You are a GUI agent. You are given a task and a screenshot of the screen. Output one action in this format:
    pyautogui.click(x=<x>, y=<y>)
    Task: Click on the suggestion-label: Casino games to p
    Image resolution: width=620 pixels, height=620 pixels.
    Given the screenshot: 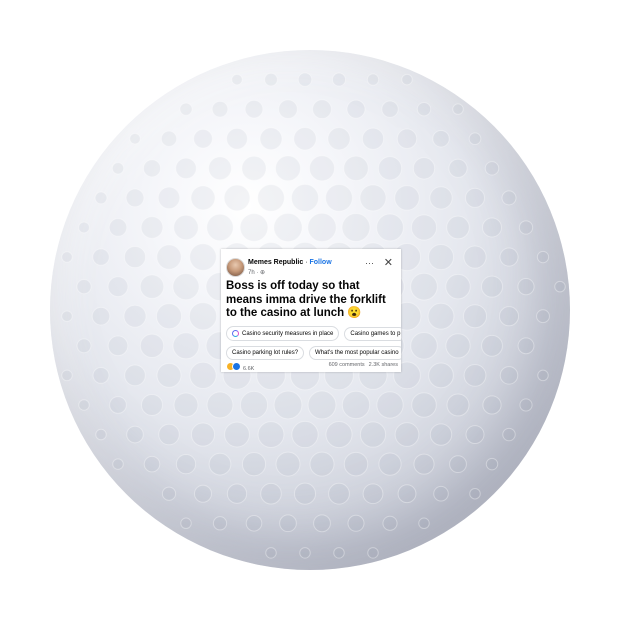 What is the action you would take?
    pyautogui.click(x=375, y=334)
    